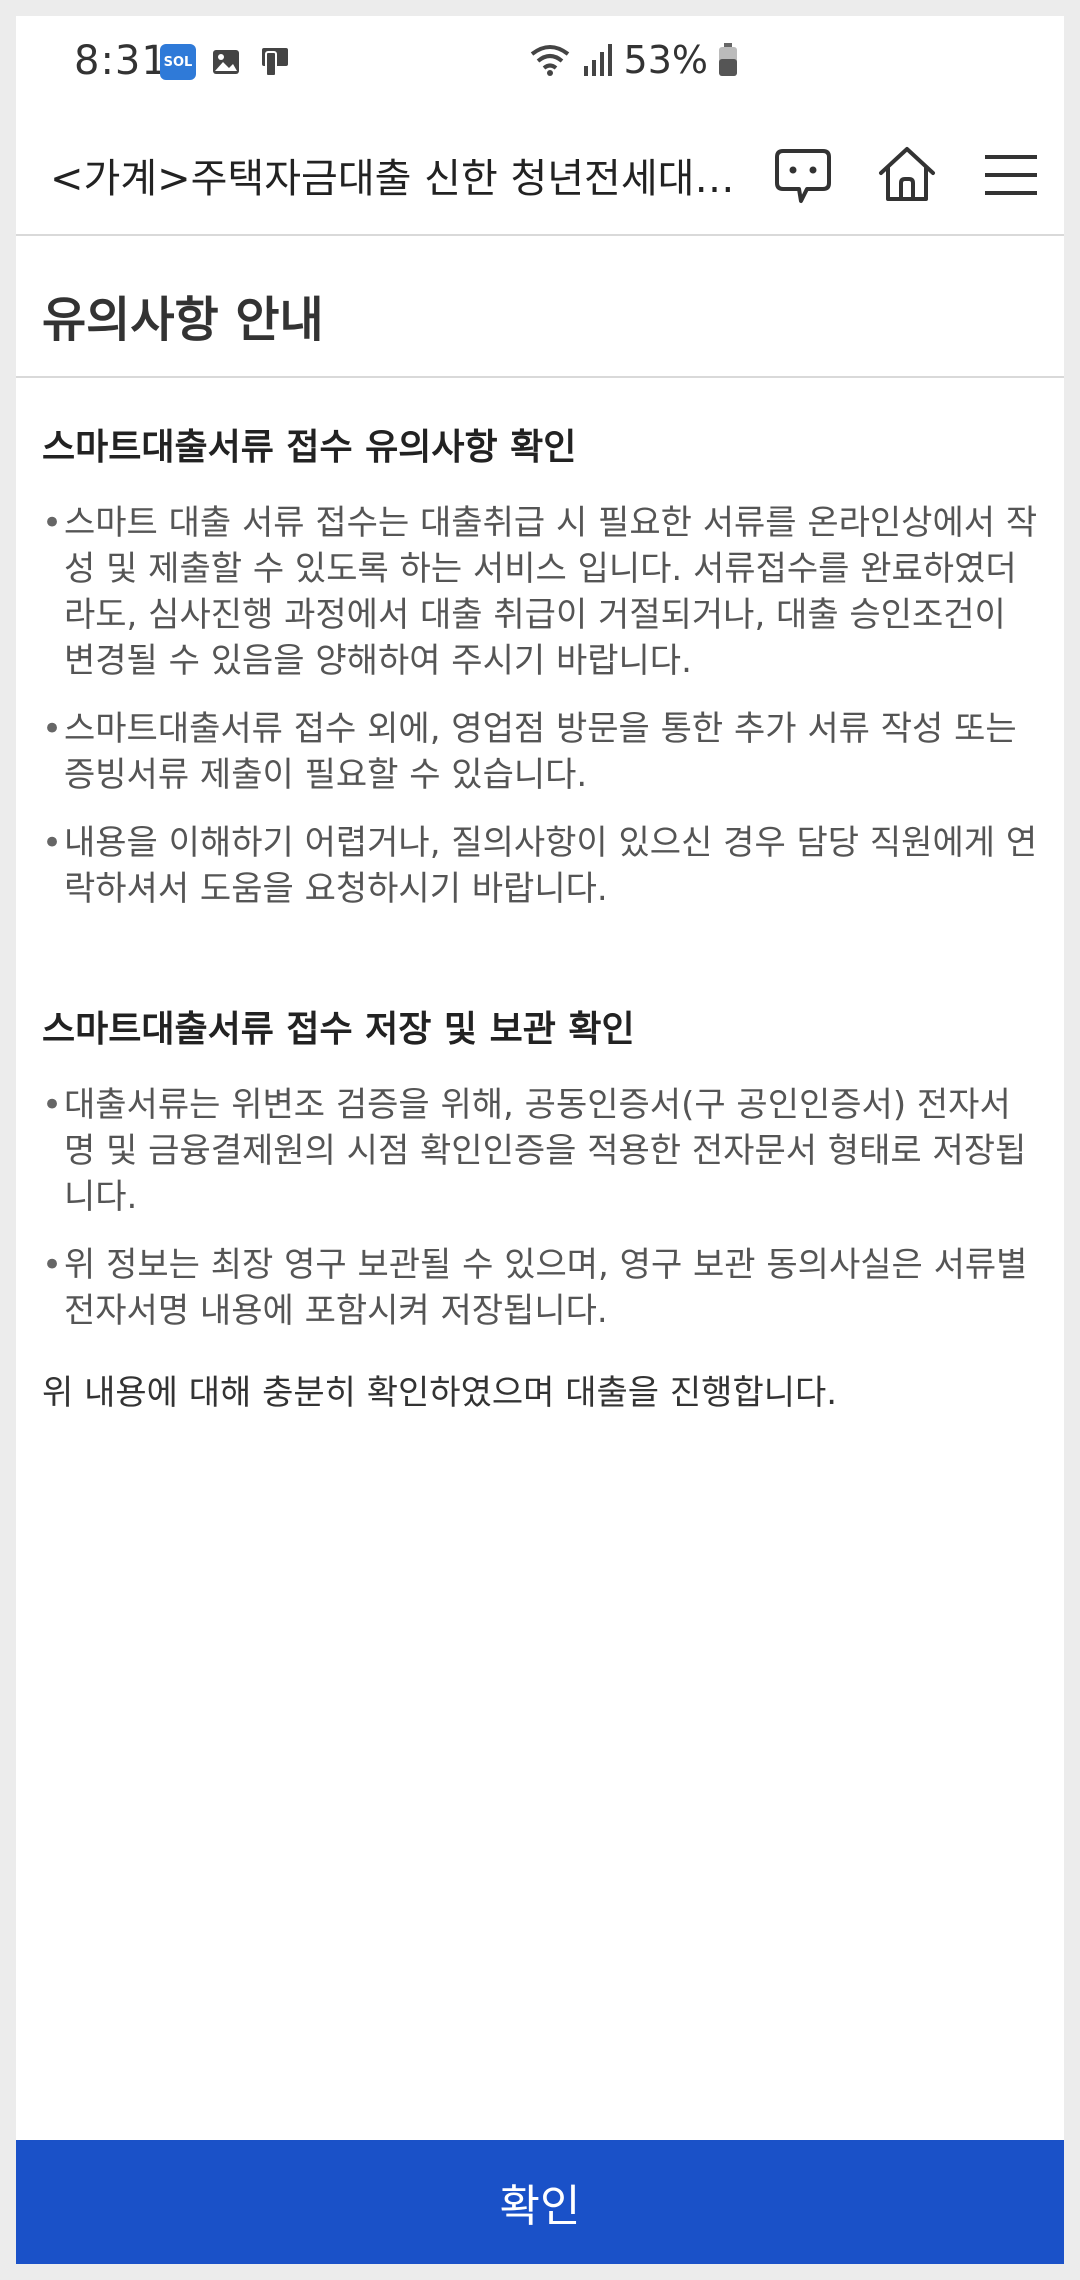  I want to click on chat-button, so click(803, 175).